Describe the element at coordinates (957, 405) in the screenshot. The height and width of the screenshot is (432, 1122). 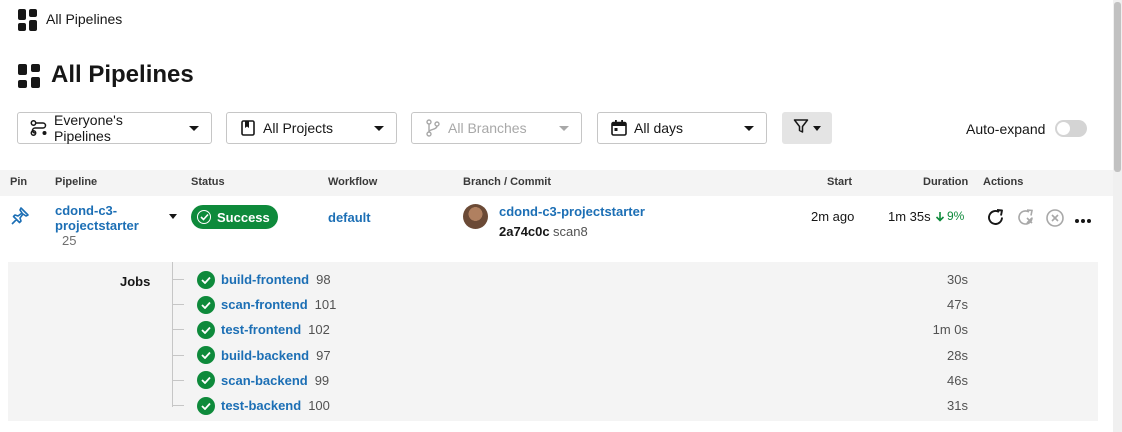
I see `job-duration: 31s` at that location.